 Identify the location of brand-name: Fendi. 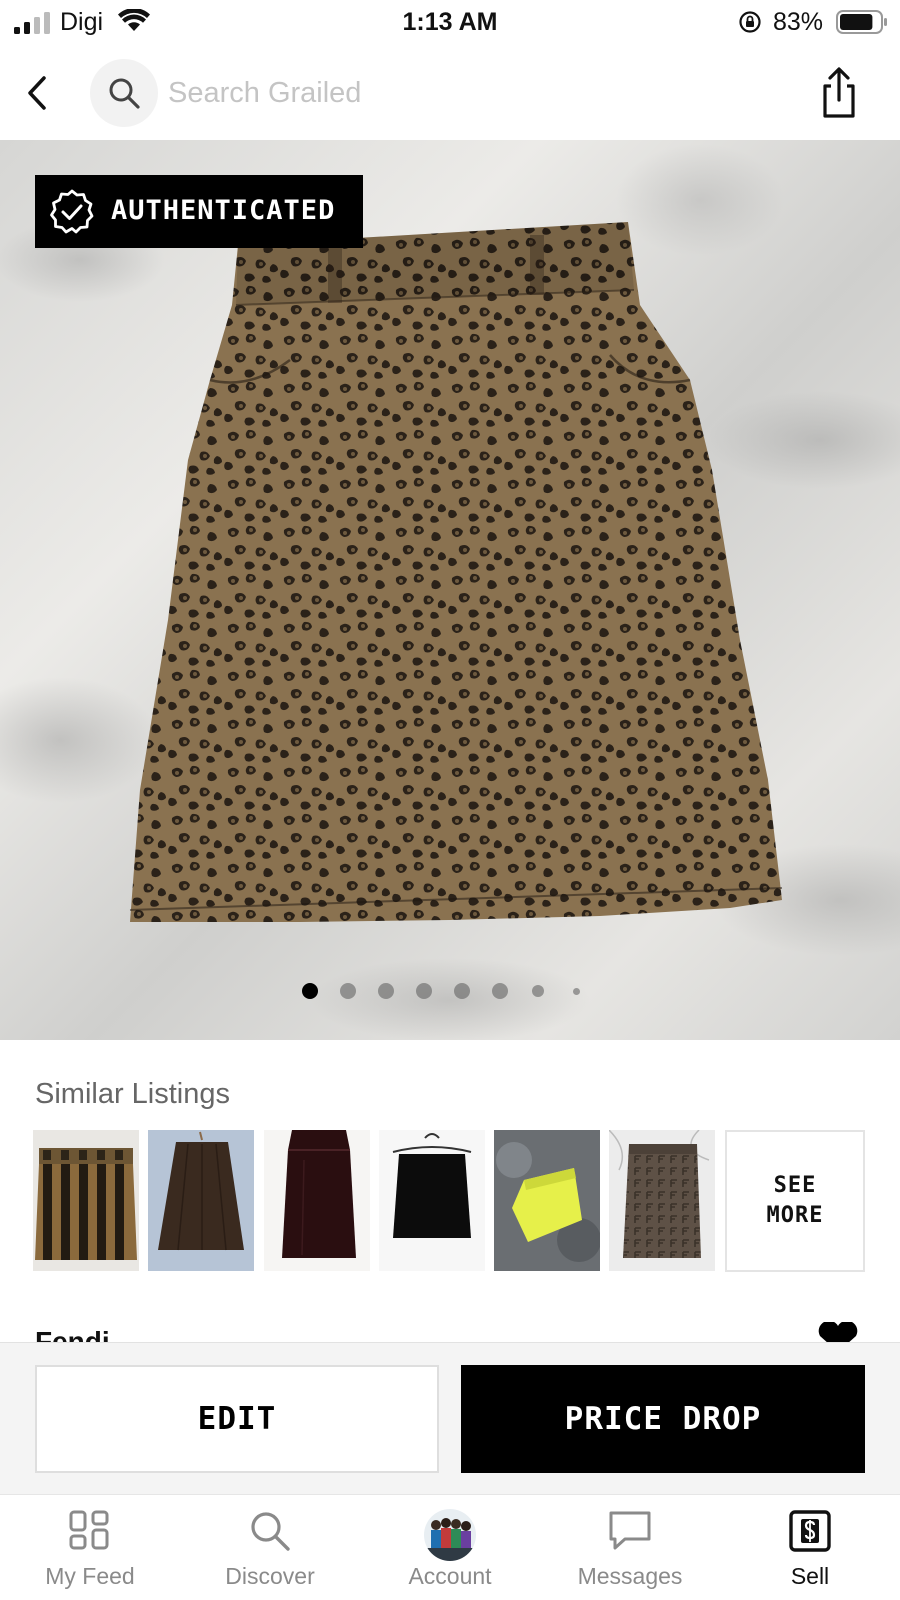
(72, 1332).